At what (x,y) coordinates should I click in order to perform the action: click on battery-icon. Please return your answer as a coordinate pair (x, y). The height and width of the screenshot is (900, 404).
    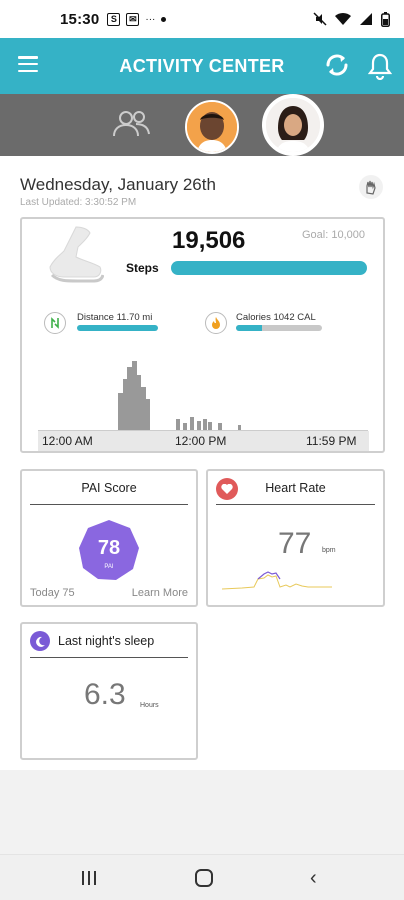
    Looking at the image, I should click on (385, 19).